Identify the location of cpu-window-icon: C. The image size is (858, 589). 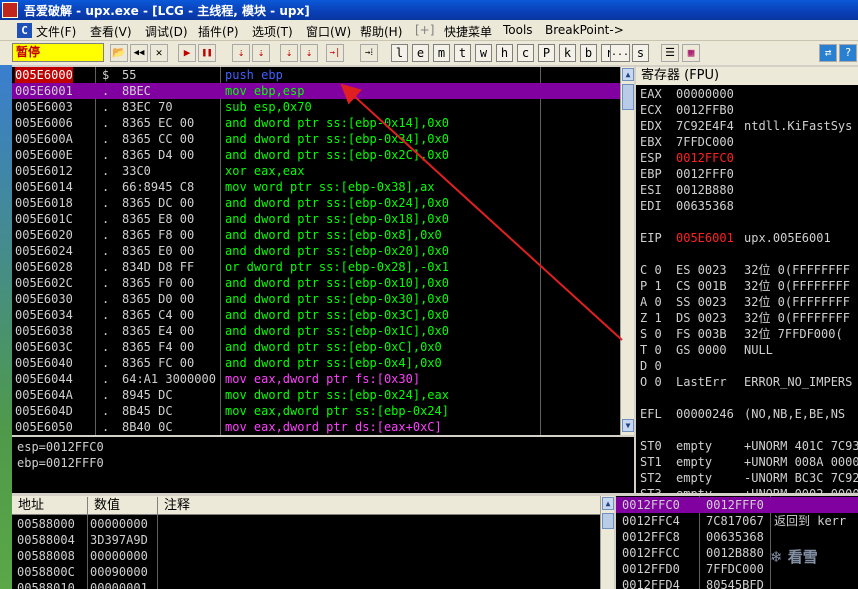
(24, 30).